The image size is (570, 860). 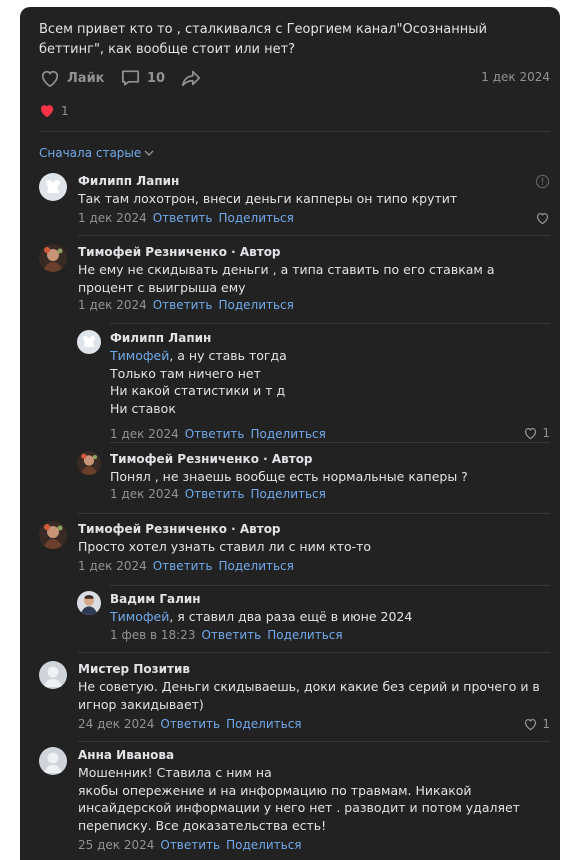 I want to click on comment-text-line: , а ну ставь тогда, so click(x=228, y=355).